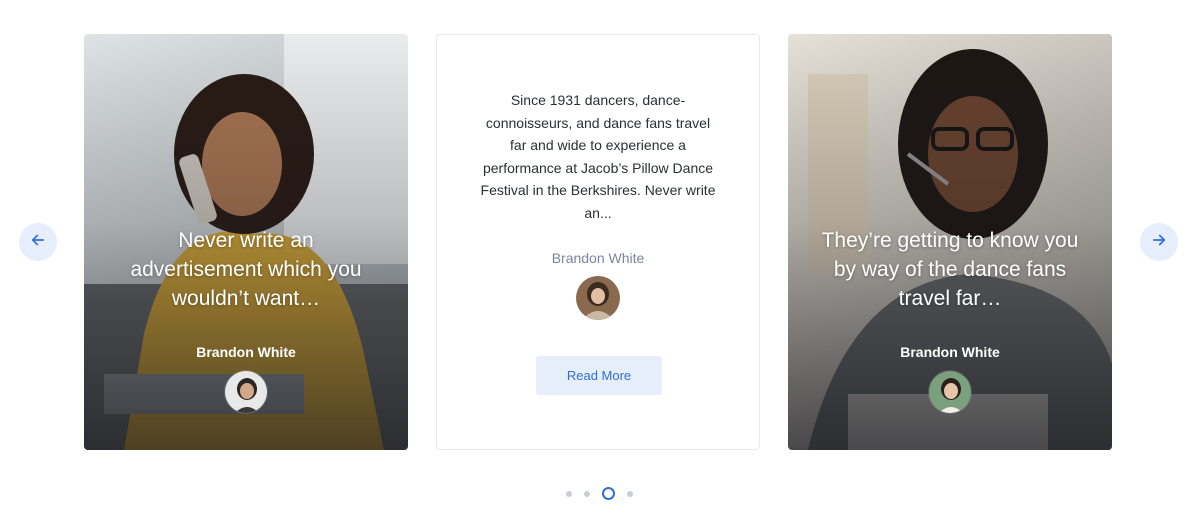 This screenshot has width=1198, height=520. Describe the element at coordinates (608, 493) in the screenshot. I see `pagination-dot-active` at that location.